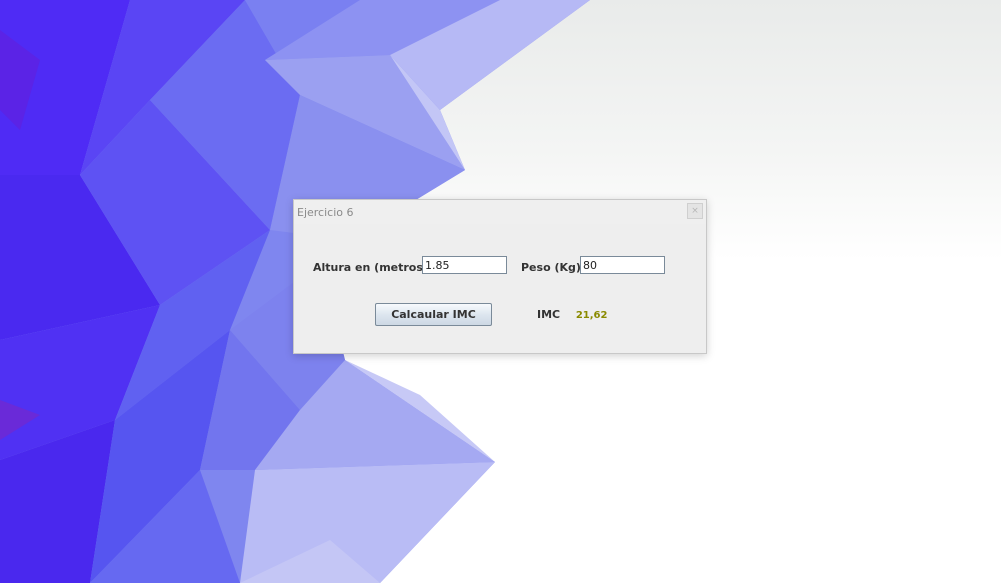 This screenshot has width=1001, height=583. Describe the element at coordinates (591, 315) in the screenshot. I see `result-value: 21,62` at that location.